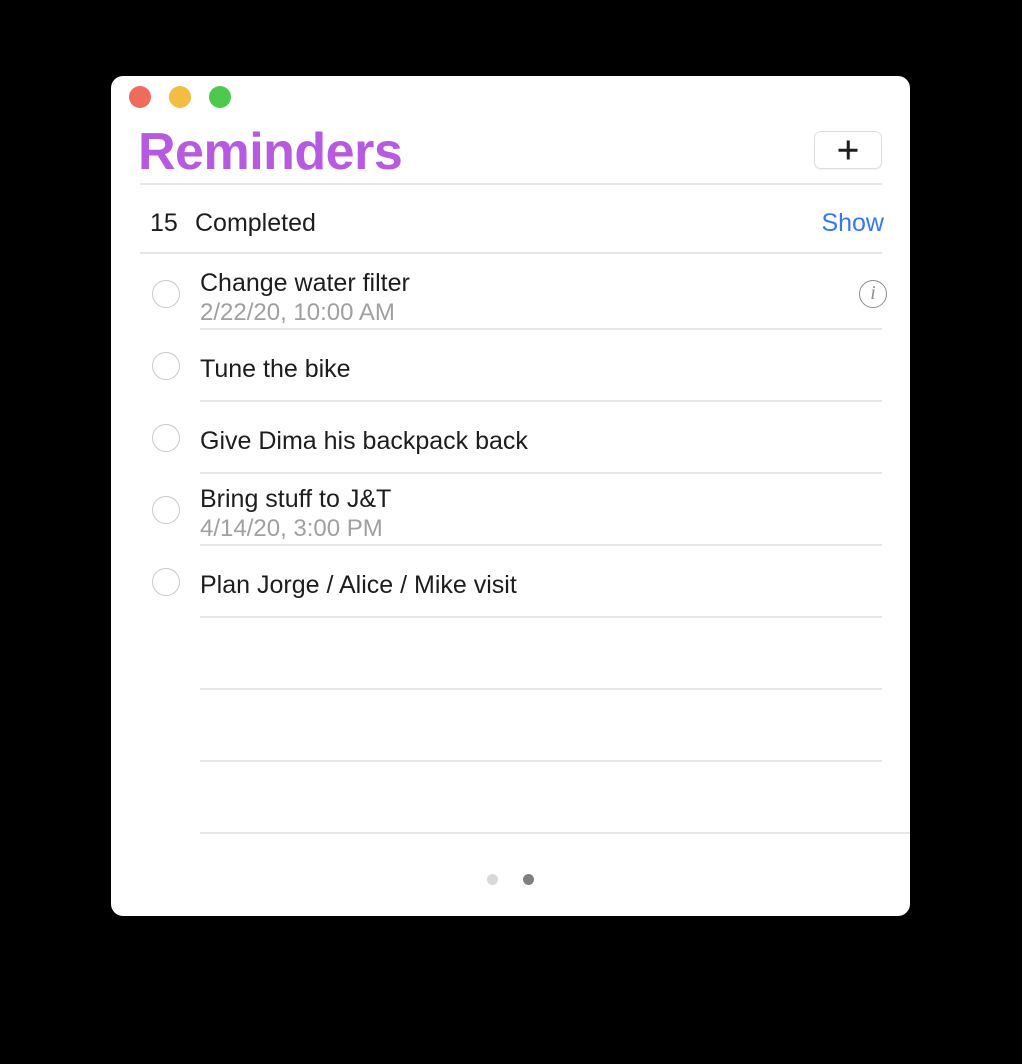  I want to click on plus-icon-stroke, so click(848, 150).